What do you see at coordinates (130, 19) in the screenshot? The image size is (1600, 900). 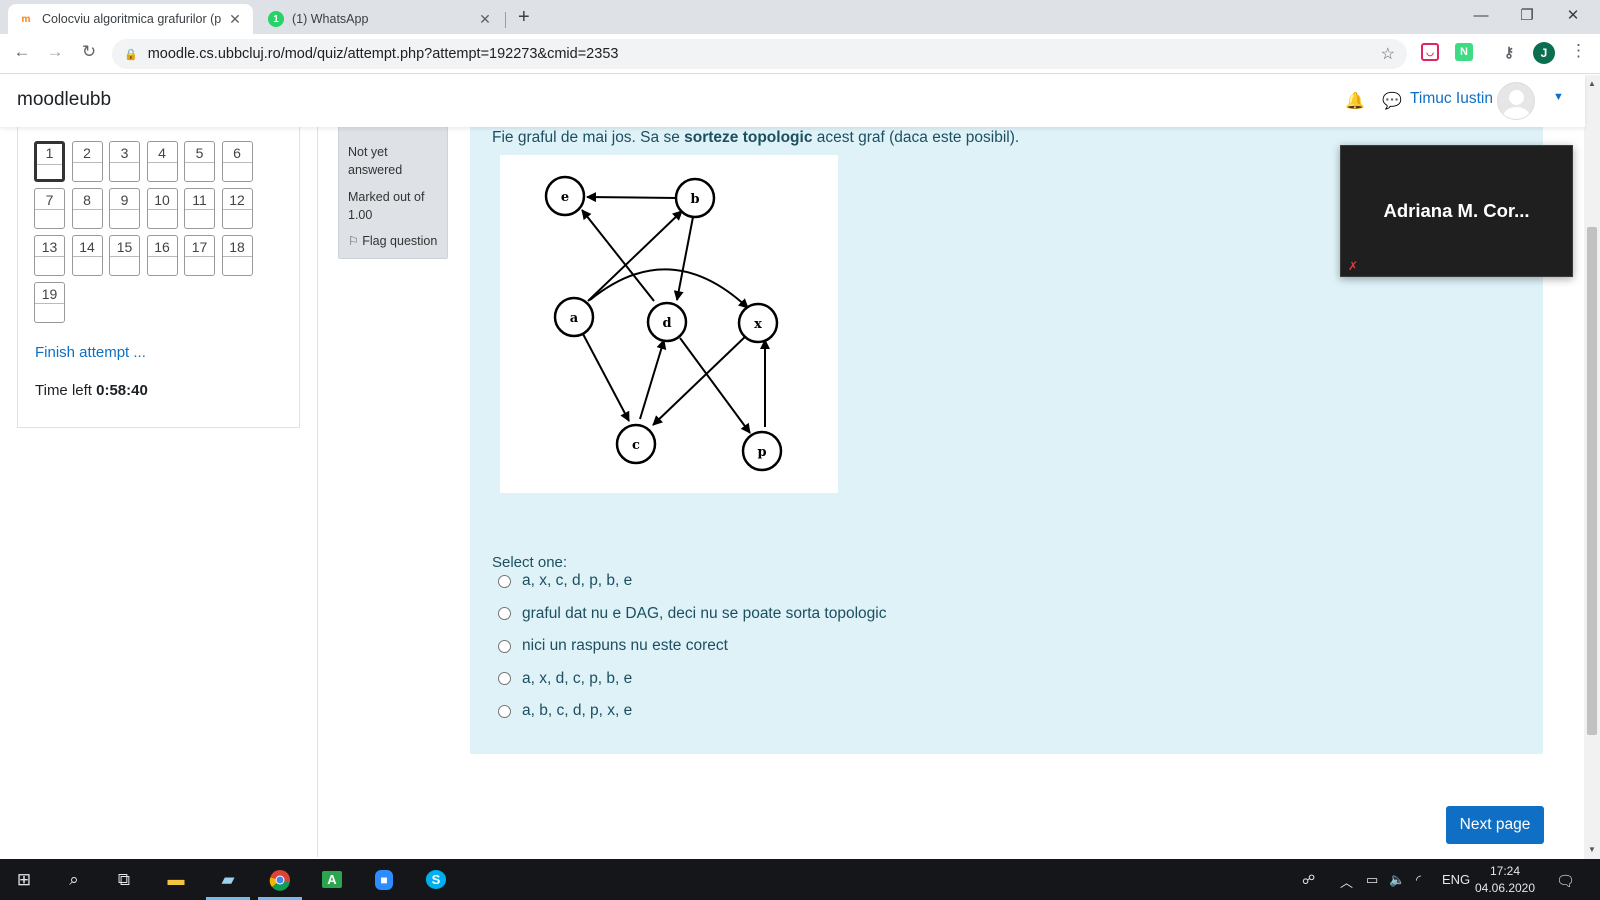 I see `tab-moodle: m Colocviu algoritmica grafurilor (p ✕` at bounding box center [130, 19].